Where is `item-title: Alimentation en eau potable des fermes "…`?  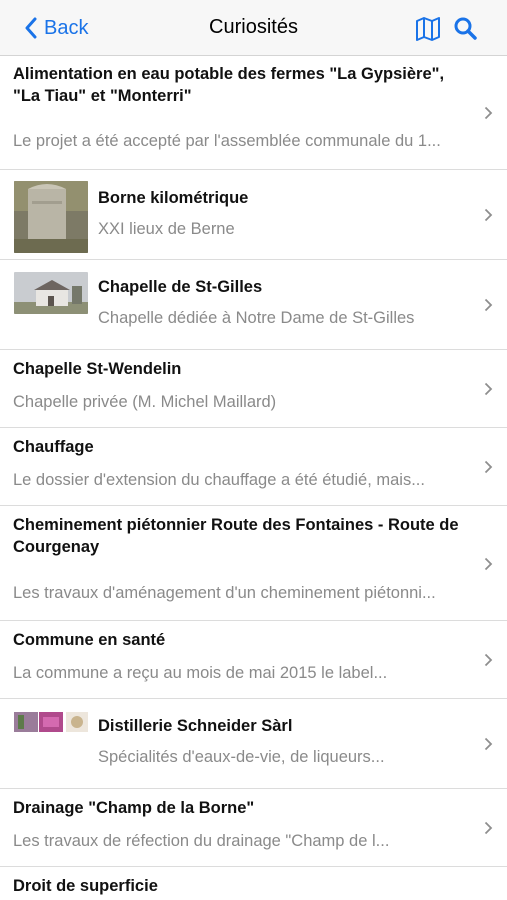
item-title: Alimentation en eau potable des fermes "… is located at coordinates (229, 85).